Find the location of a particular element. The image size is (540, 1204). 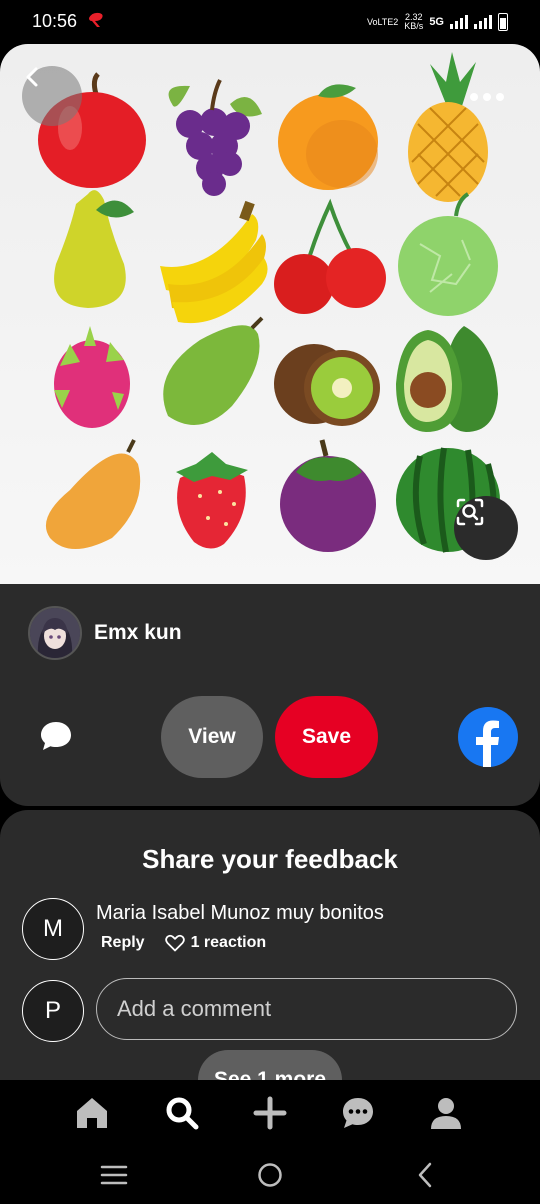

nav-create is located at coordinates (270, 1113).